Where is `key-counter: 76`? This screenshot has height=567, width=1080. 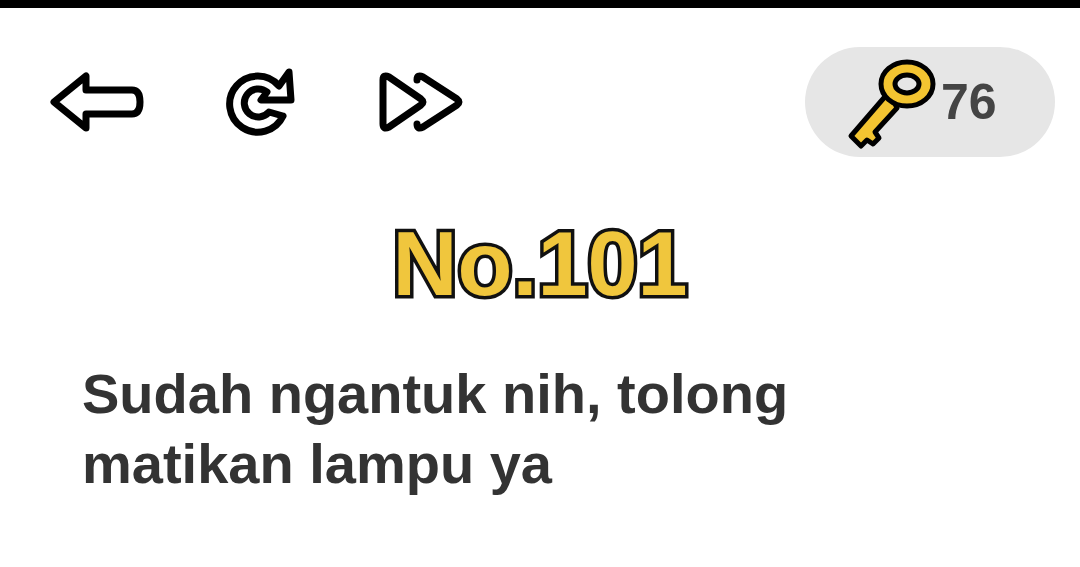
key-counter: 76 is located at coordinates (930, 102).